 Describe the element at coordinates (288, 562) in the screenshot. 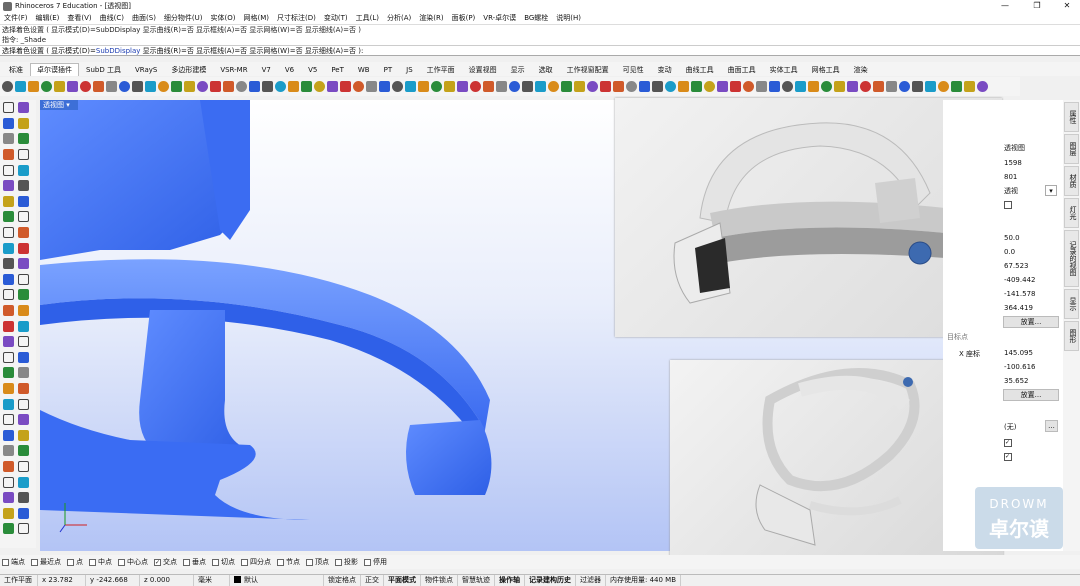

I see `osnap-option: 节点` at that location.